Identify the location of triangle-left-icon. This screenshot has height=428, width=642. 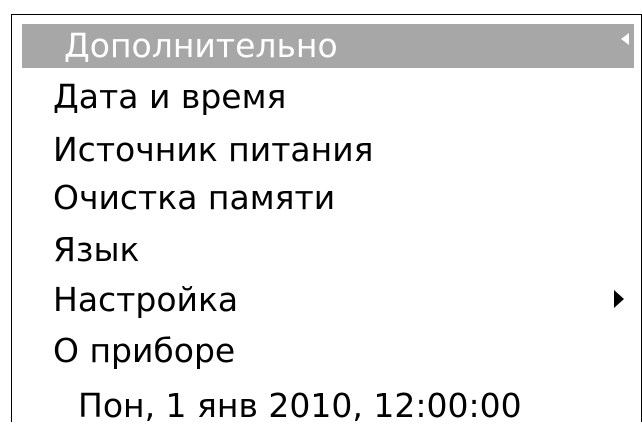
(625, 39).